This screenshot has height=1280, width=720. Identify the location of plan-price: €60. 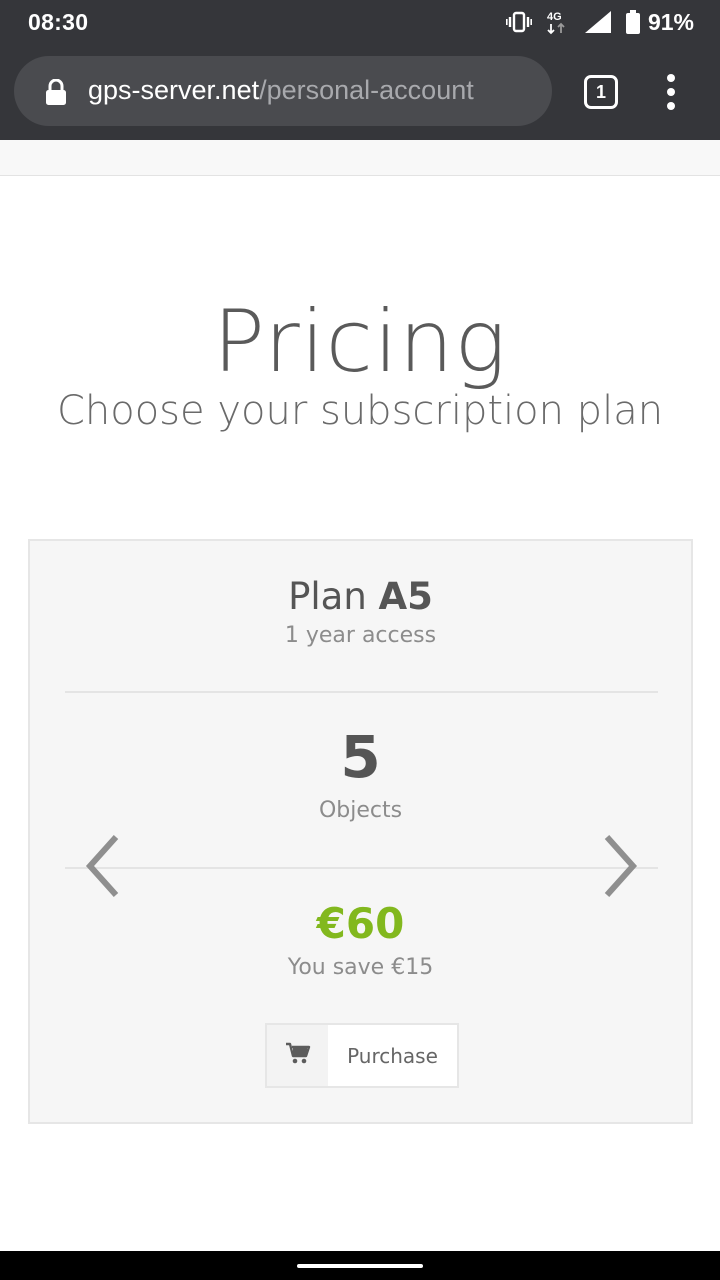
(360, 923).